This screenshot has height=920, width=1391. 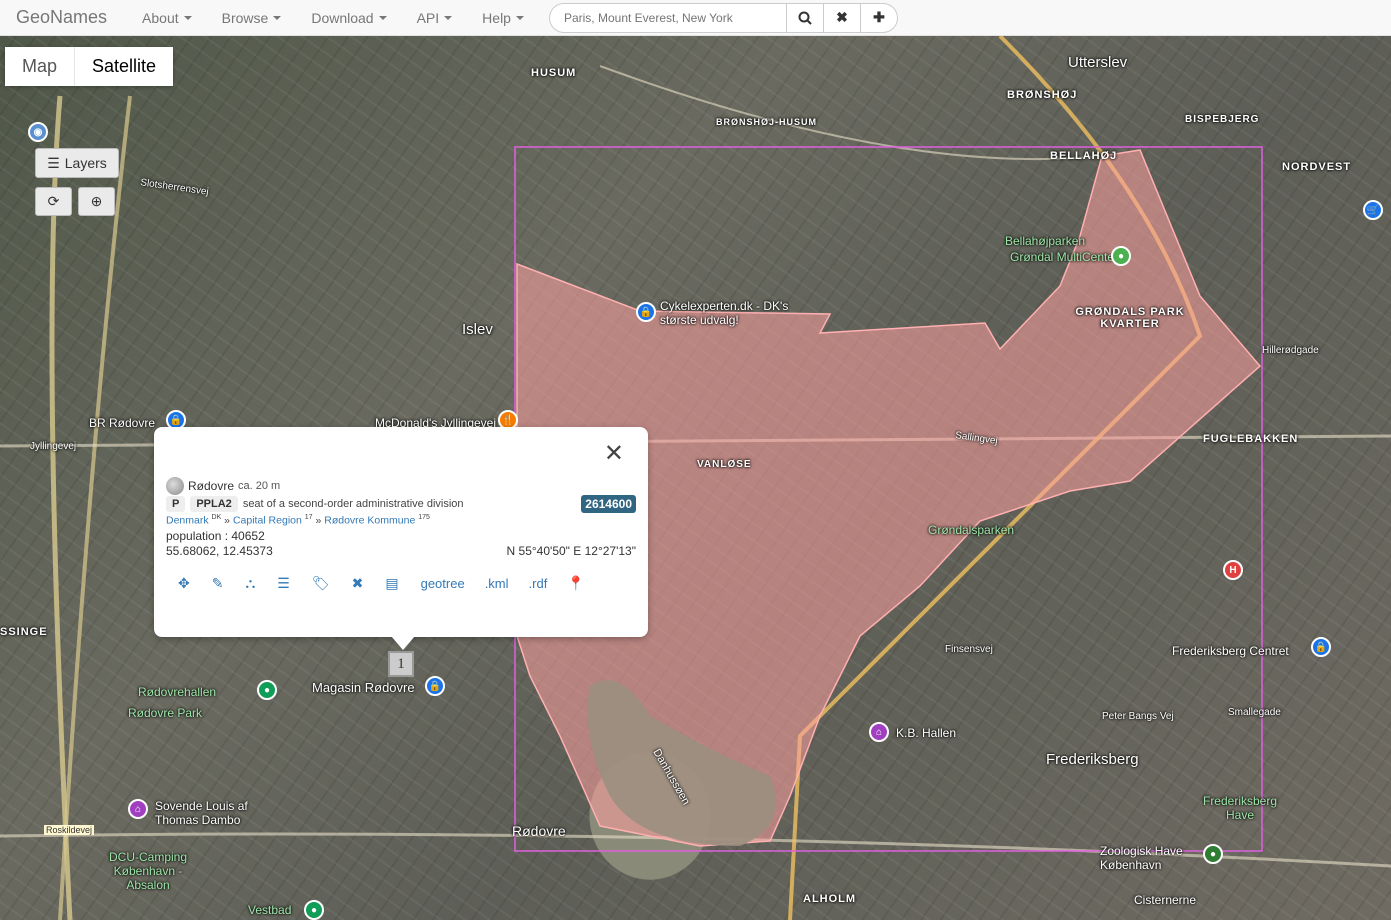 What do you see at coordinates (250, 583) in the screenshot?
I see `hierarchy-icon: ⛬` at bounding box center [250, 583].